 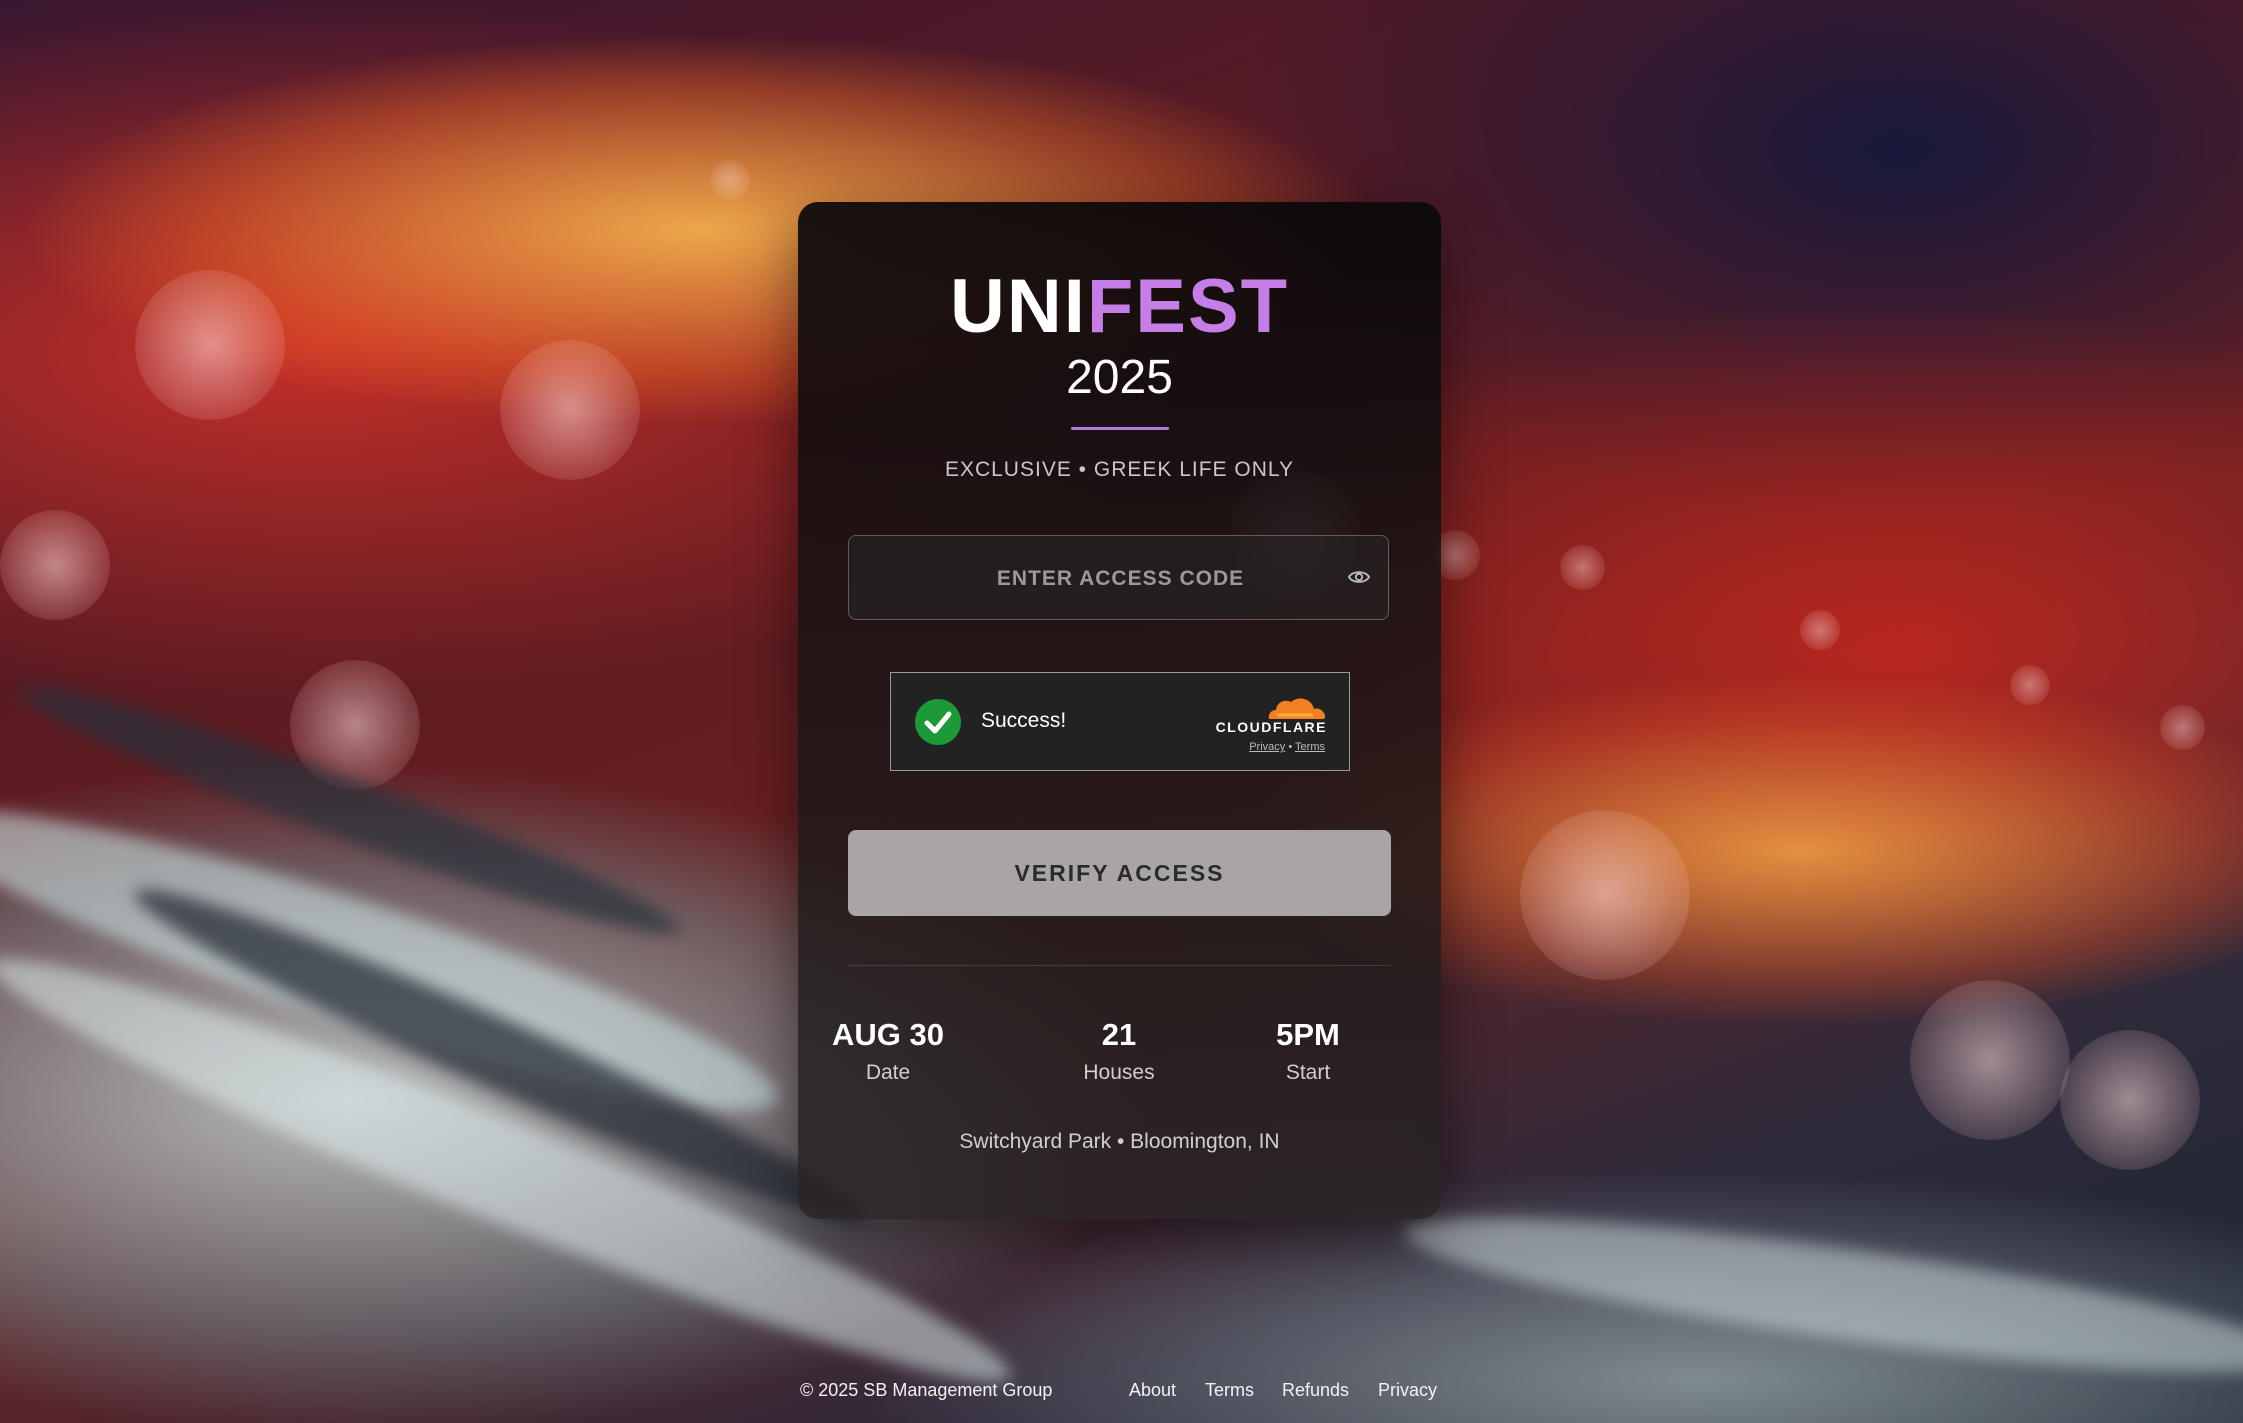 I want to click on stat-date: AUG 30 Date, so click(x=888, y=1051).